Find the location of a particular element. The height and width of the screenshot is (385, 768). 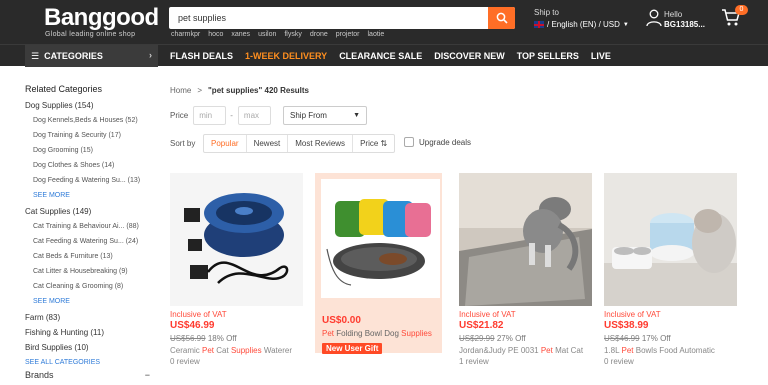

site-logo: Banggood is located at coordinates (101, 18).